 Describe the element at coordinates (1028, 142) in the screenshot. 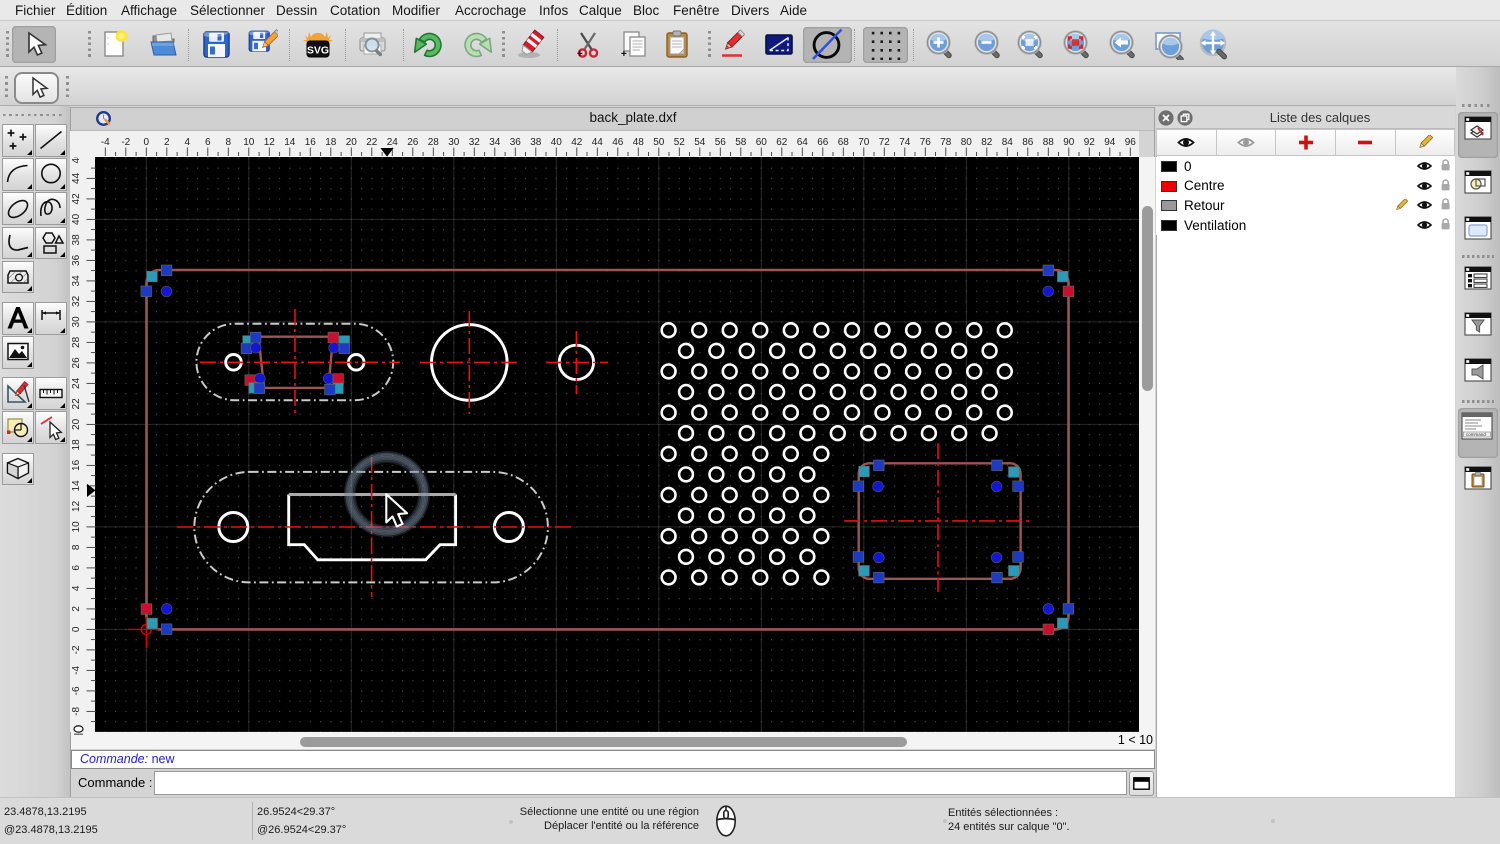

I see `svg-text: 86` at that location.